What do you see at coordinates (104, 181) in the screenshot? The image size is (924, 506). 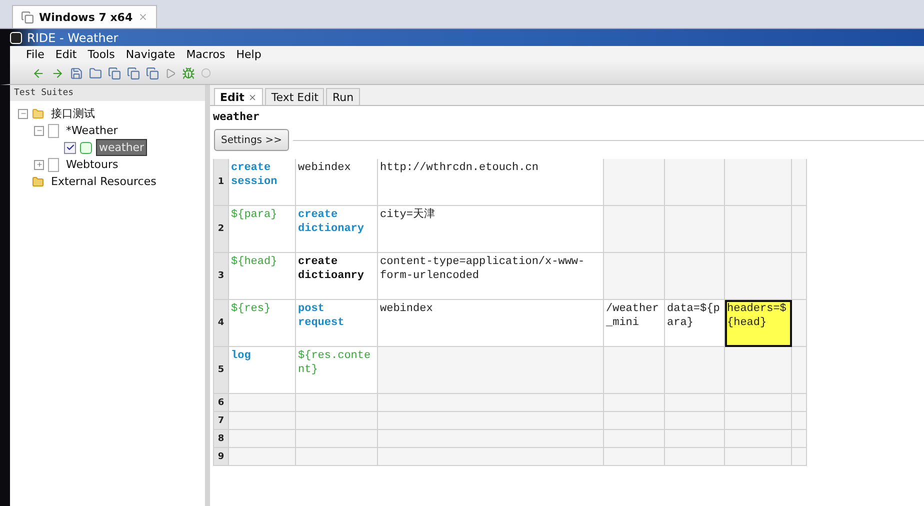 I see `tree-item: External Resources` at bounding box center [104, 181].